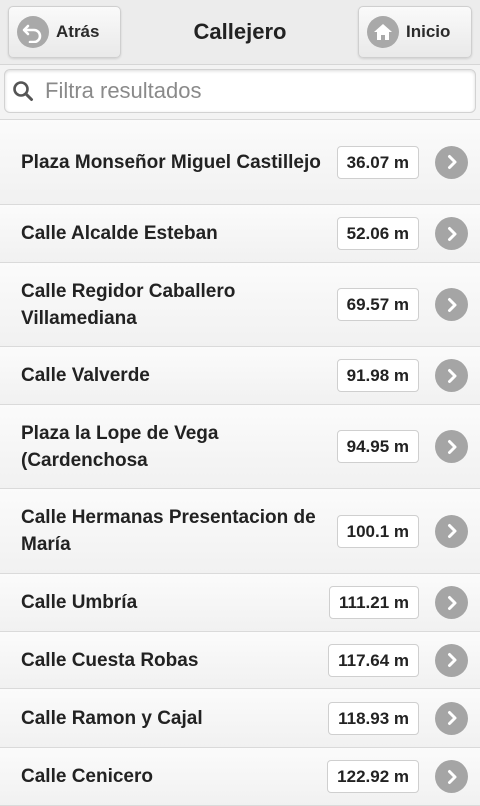  What do you see at coordinates (377, 375) in the screenshot?
I see `distance-badge: 91.98 m` at bounding box center [377, 375].